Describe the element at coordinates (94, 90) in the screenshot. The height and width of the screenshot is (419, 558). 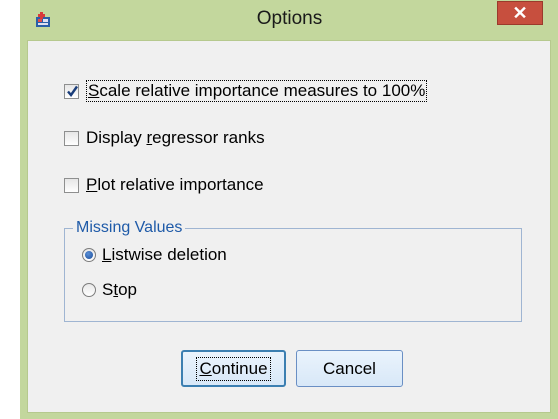
I see `scale-measures-accel: S` at that location.